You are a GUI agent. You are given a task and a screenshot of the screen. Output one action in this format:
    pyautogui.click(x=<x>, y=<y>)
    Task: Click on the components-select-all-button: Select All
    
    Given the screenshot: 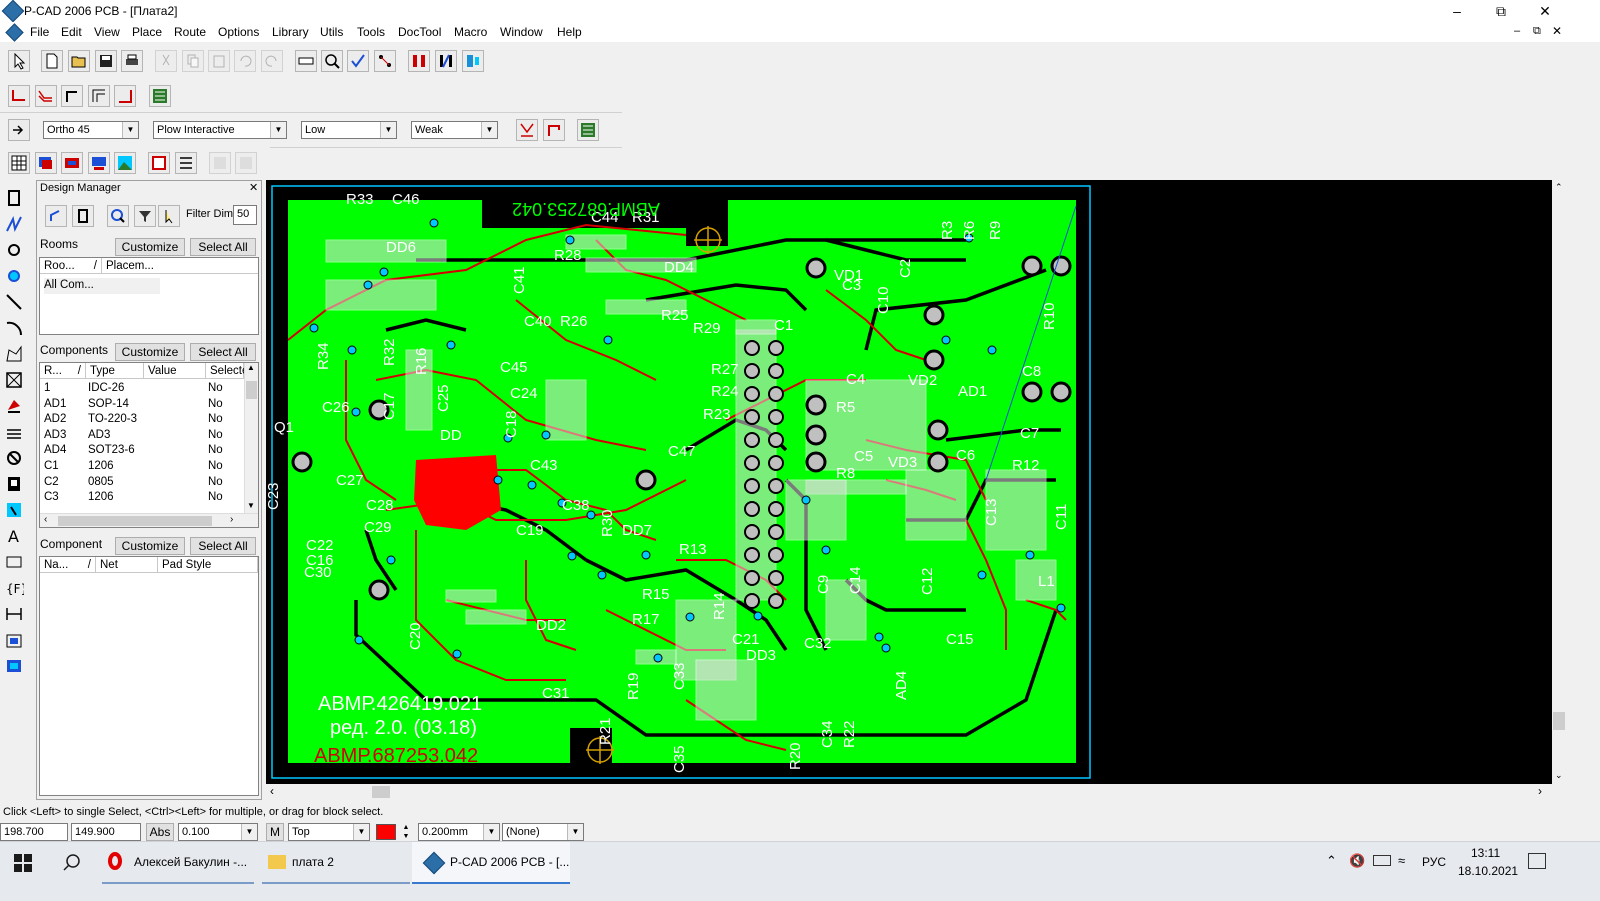 What is the action you would take?
    pyautogui.click(x=223, y=352)
    